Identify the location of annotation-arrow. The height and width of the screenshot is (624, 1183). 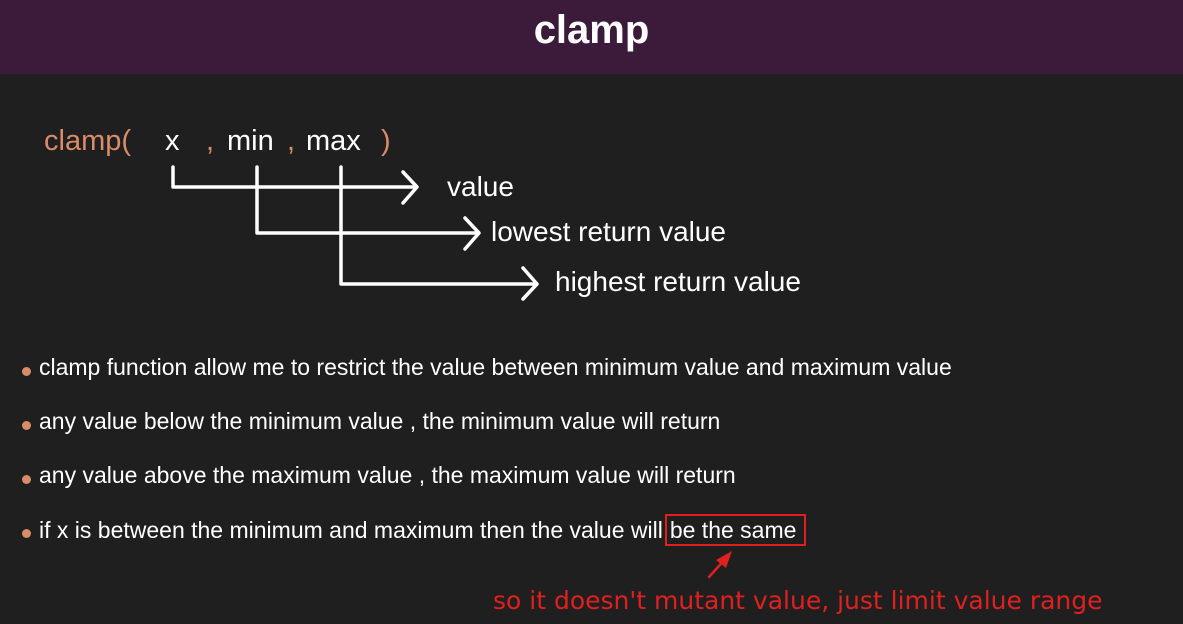
(719, 565).